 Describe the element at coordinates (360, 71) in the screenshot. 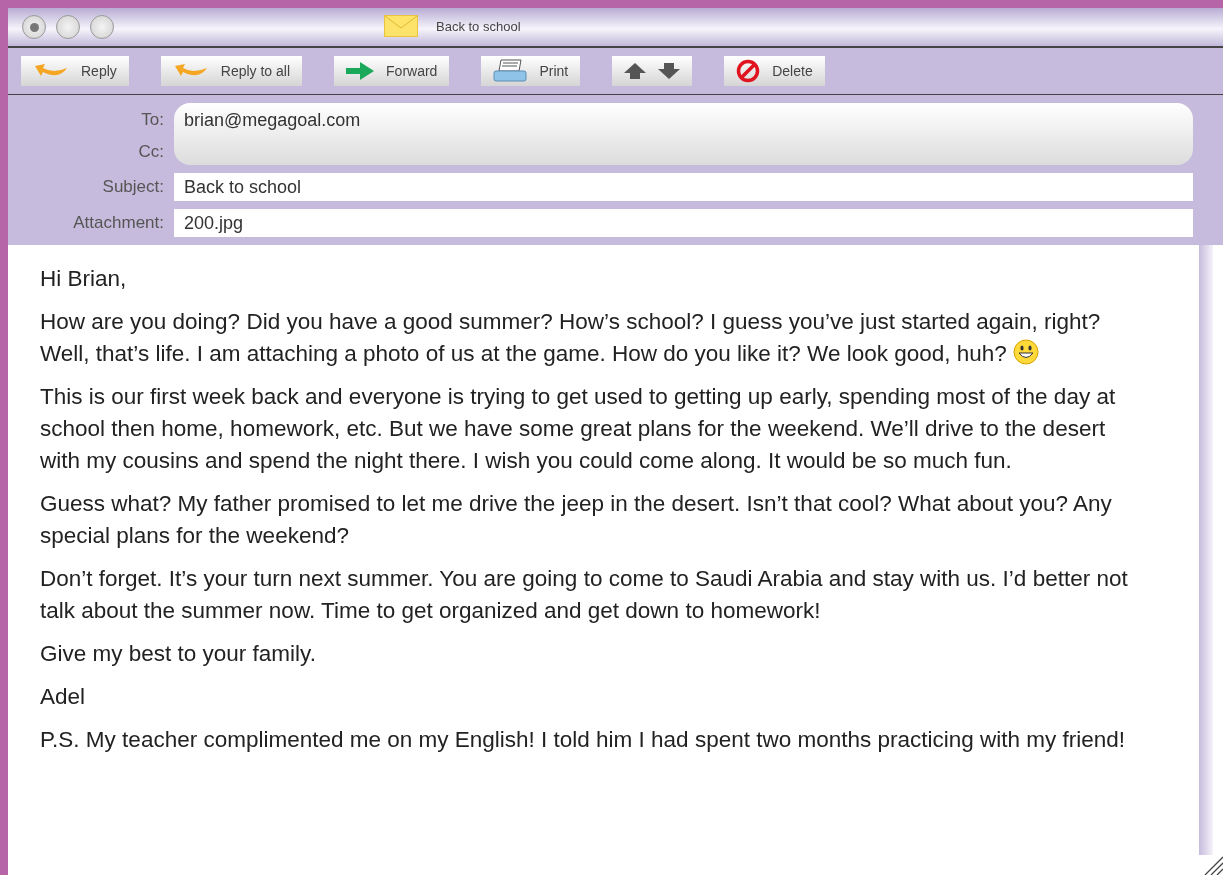

I see `right-arrow-icon` at that location.